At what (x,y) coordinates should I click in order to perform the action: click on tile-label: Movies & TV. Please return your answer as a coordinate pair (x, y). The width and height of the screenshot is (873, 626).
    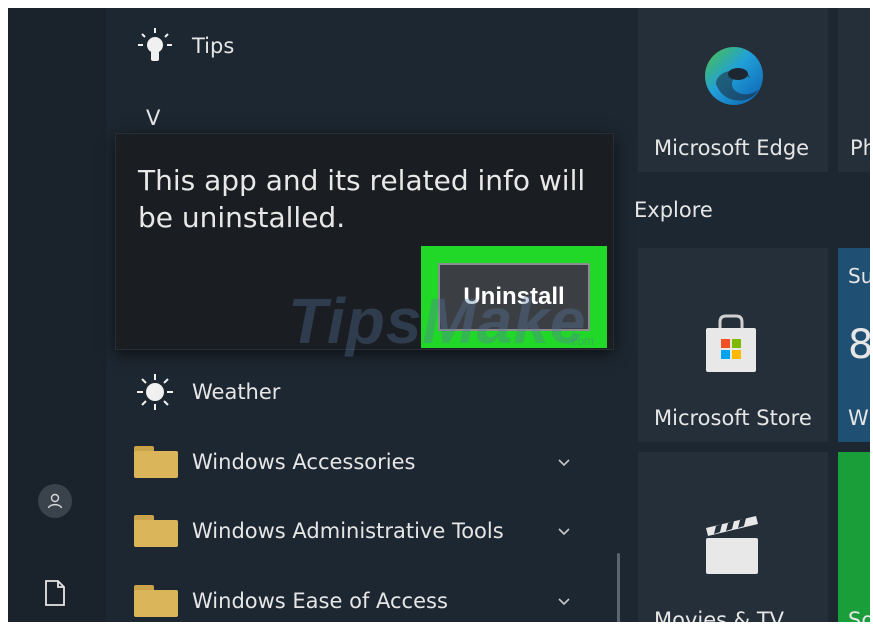
    Looking at the image, I should click on (719, 615).